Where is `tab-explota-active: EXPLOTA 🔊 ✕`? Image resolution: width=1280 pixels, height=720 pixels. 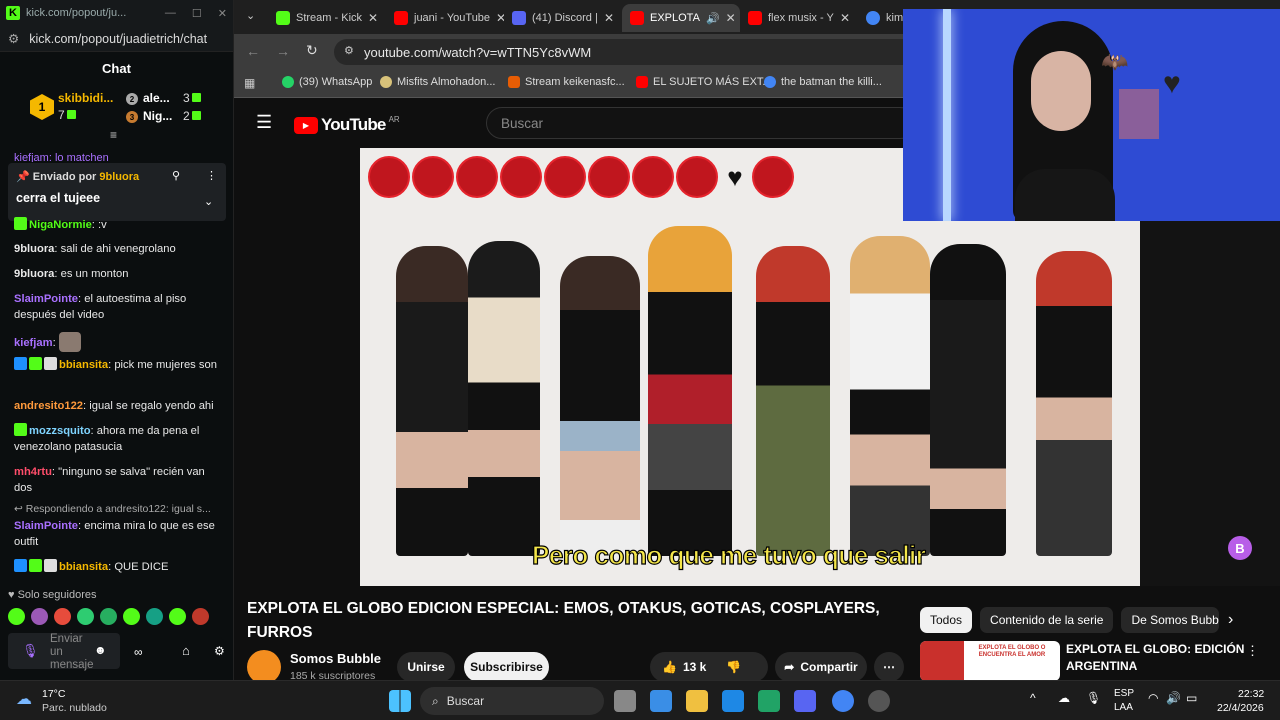
tab-explota-active: EXPLOTA 🔊 ✕ is located at coordinates (681, 18).